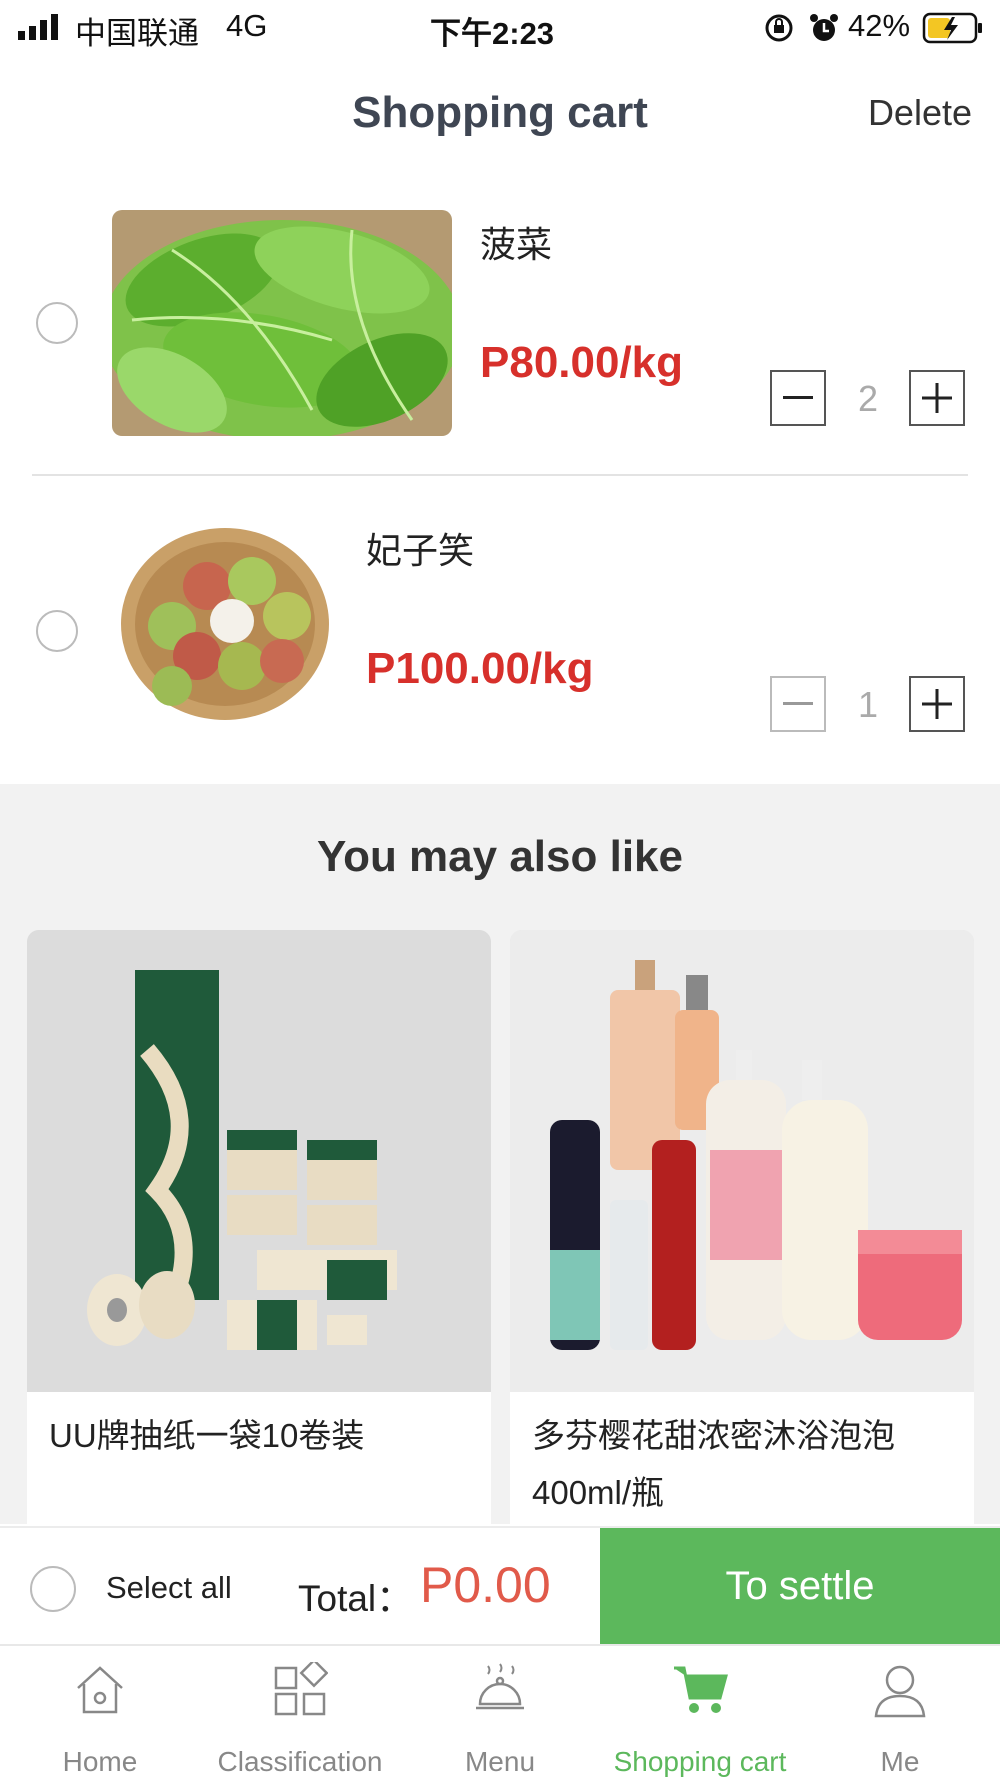  What do you see at coordinates (516, 244) in the screenshot?
I see `product-name: 菠菜` at bounding box center [516, 244].